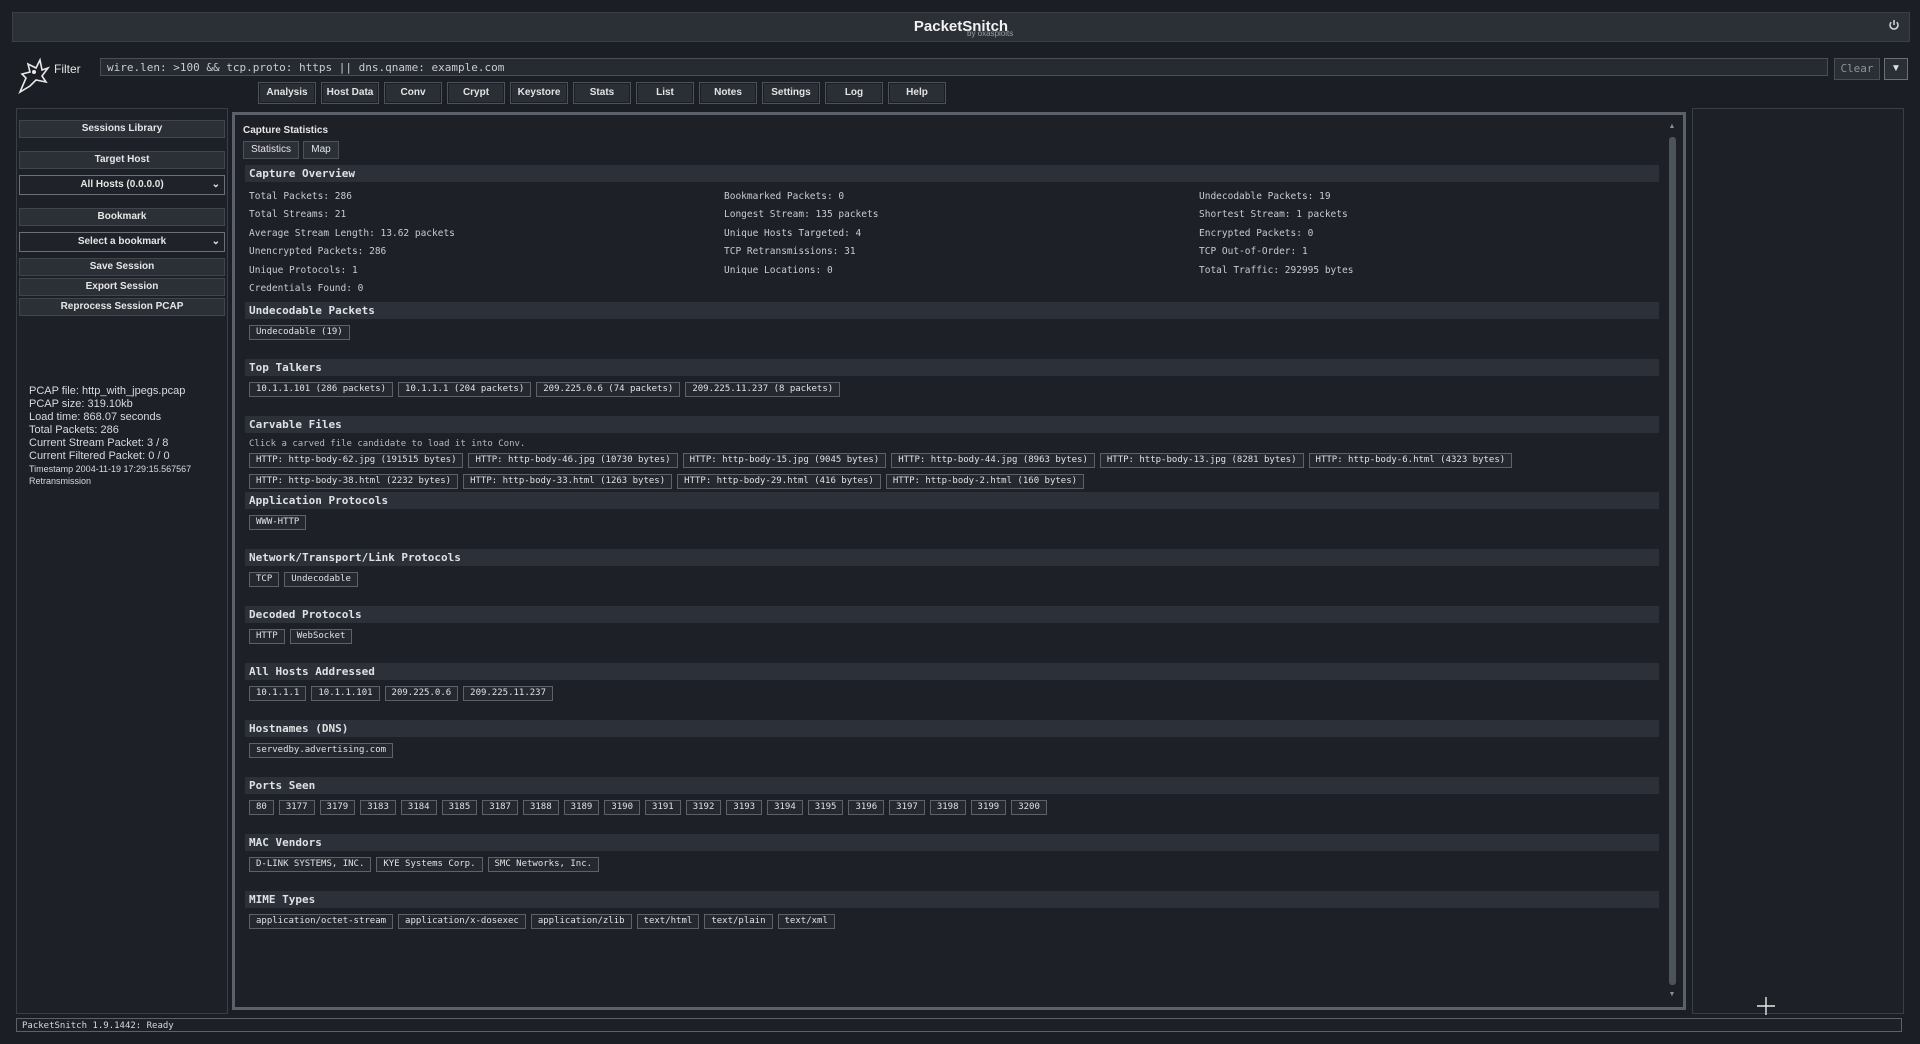 Image resolution: width=1920 pixels, height=1044 pixels. Describe the element at coordinates (264, 579) in the screenshot. I see `stat-chip: TCP` at that location.